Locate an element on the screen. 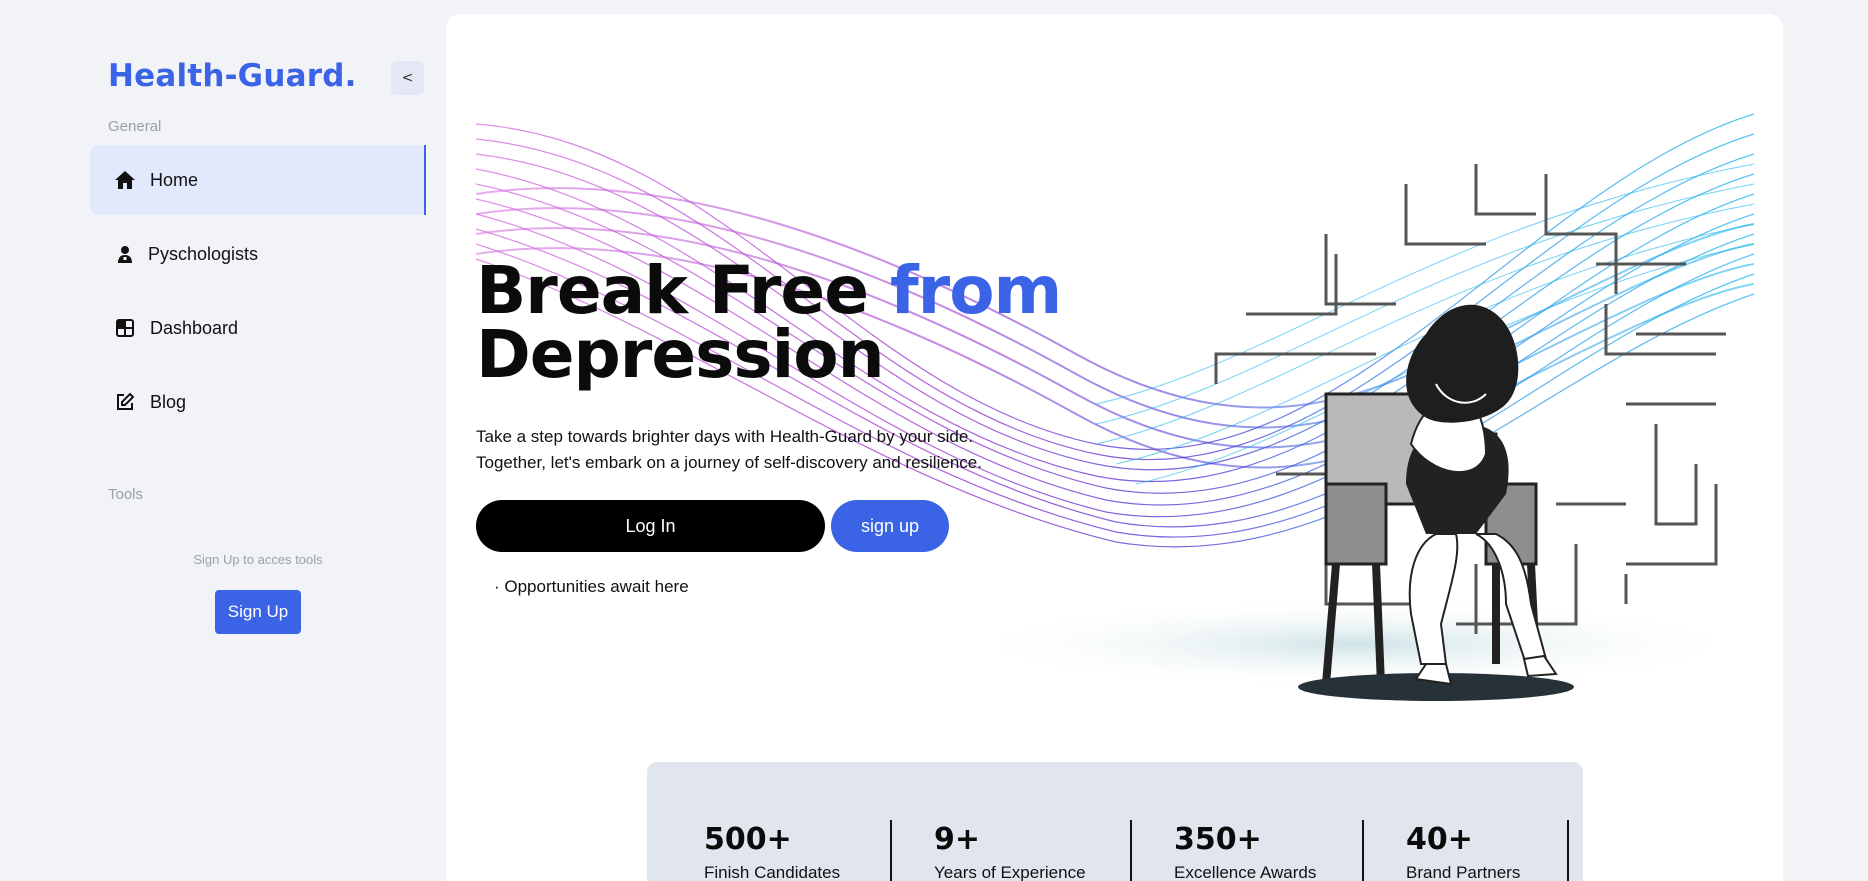  opportunities-text: · Opportunities await here is located at coordinates (591, 586).